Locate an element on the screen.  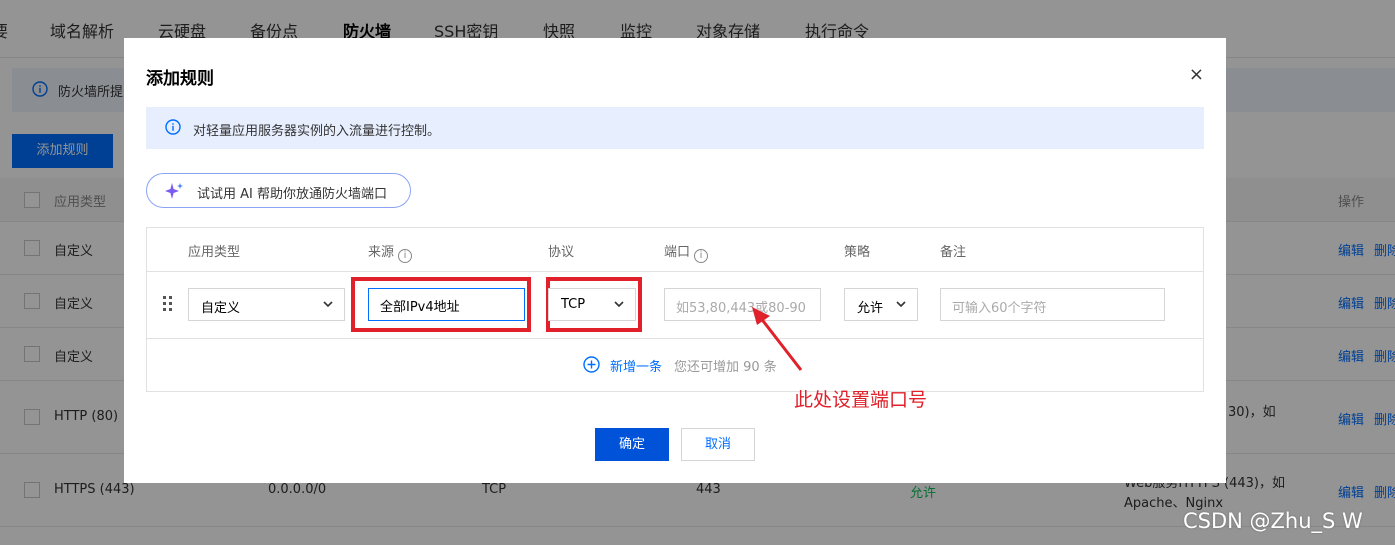
add-row-area: 新增一条 您还可增加 90 条 is located at coordinates (675, 365).